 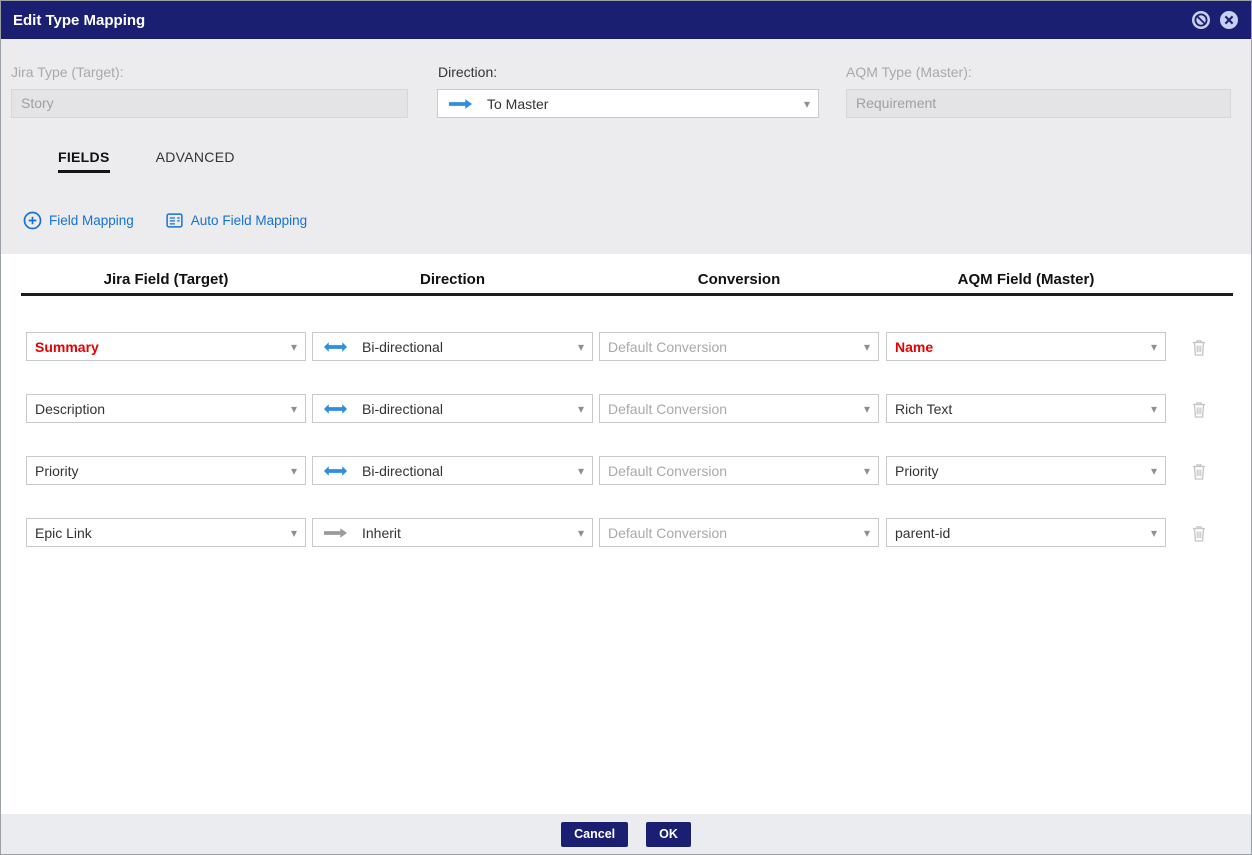 I want to click on direction-label: Direction:, so click(x=468, y=72).